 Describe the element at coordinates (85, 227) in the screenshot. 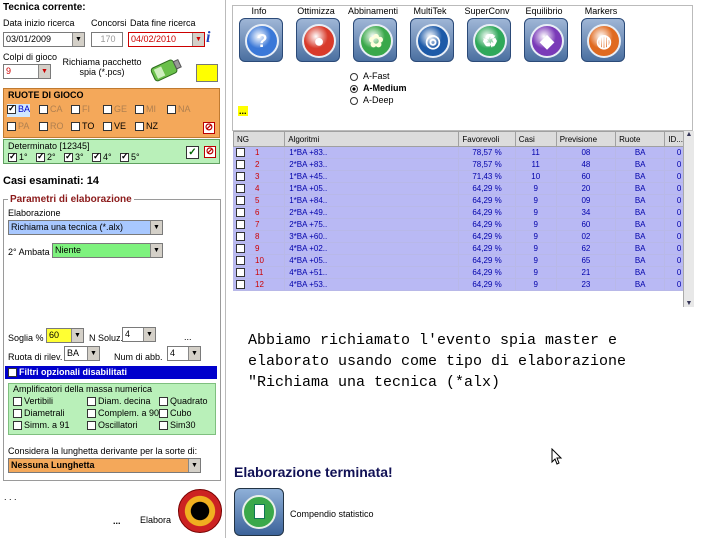

I see `elaborazione-select: Richiama una tecnica (*.alx) ▼` at that location.